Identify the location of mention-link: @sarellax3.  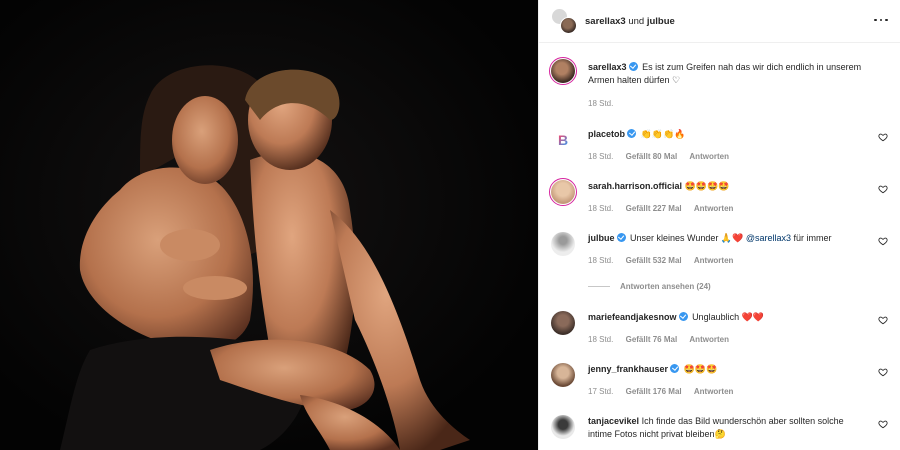
(768, 238).